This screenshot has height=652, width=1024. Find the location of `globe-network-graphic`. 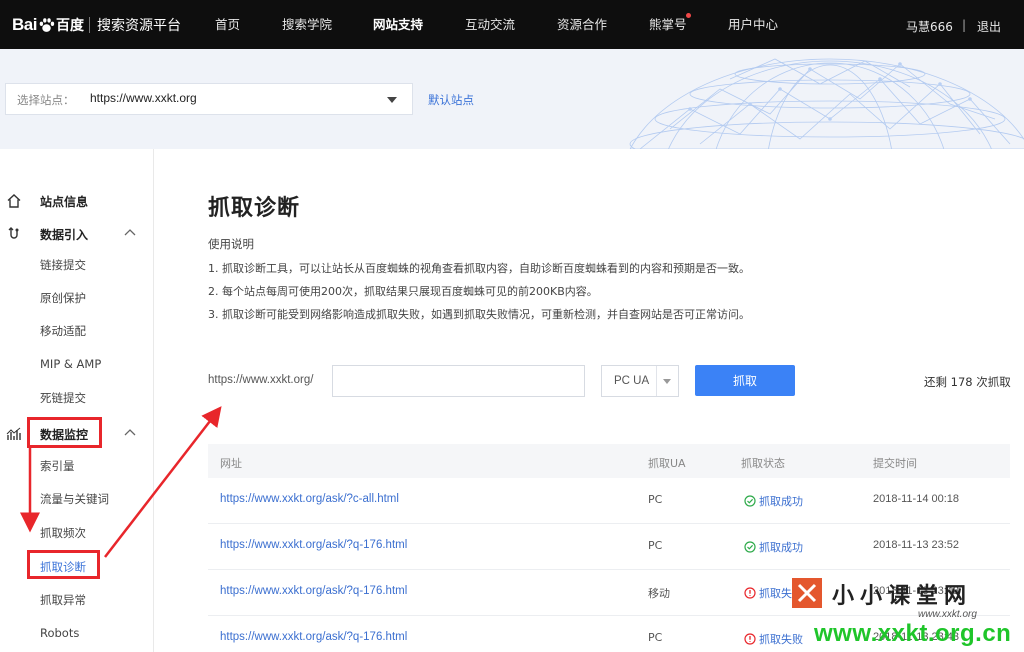

globe-network-graphic is located at coordinates (826, 103).